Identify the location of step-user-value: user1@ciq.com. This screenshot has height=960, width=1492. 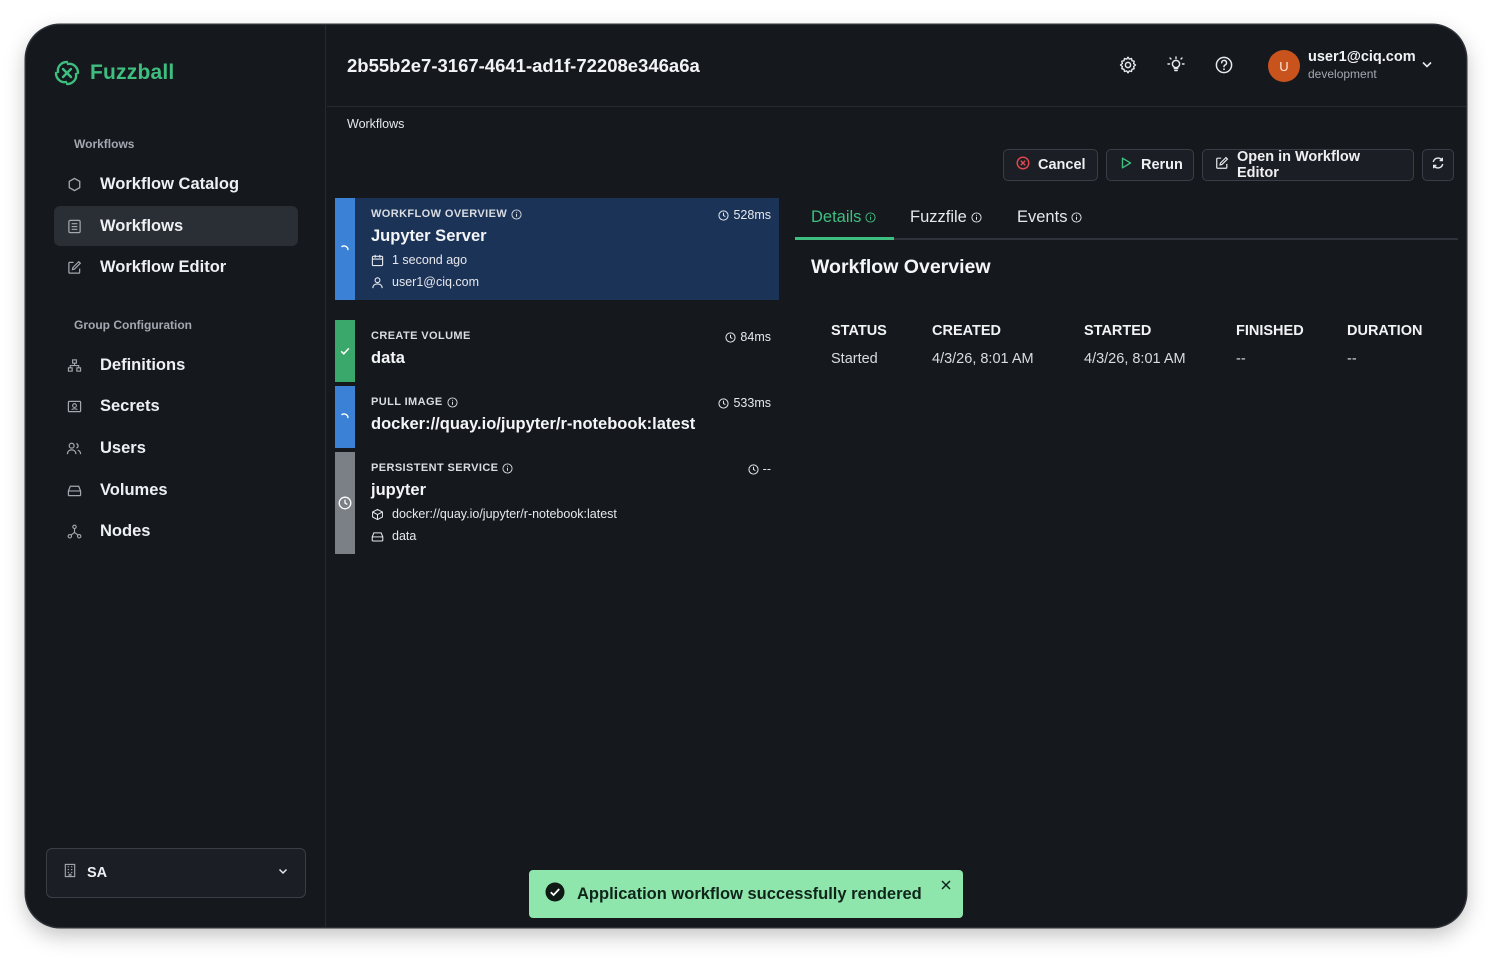
(436, 282).